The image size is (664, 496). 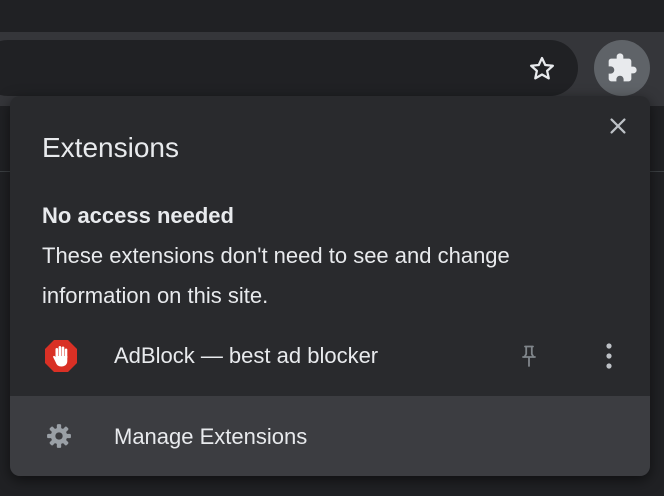 What do you see at coordinates (211, 436) in the screenshot?
I see `manage-extensions-label: Manage Extensions` at bounding box center [211, 436].